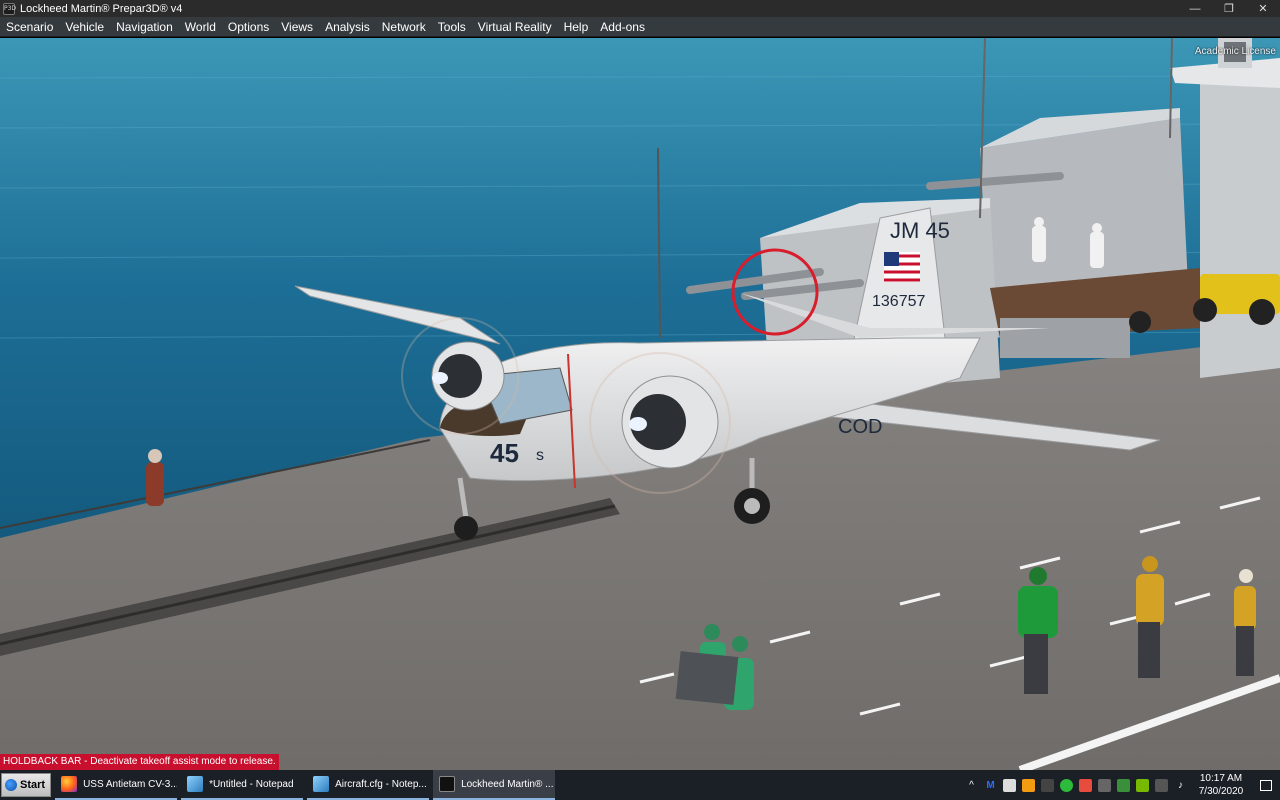  What do you see at coordinates (622, 27) in the screenshot?
I see `menu-add-ons: Add-ons` at bounding box center [622, 27].